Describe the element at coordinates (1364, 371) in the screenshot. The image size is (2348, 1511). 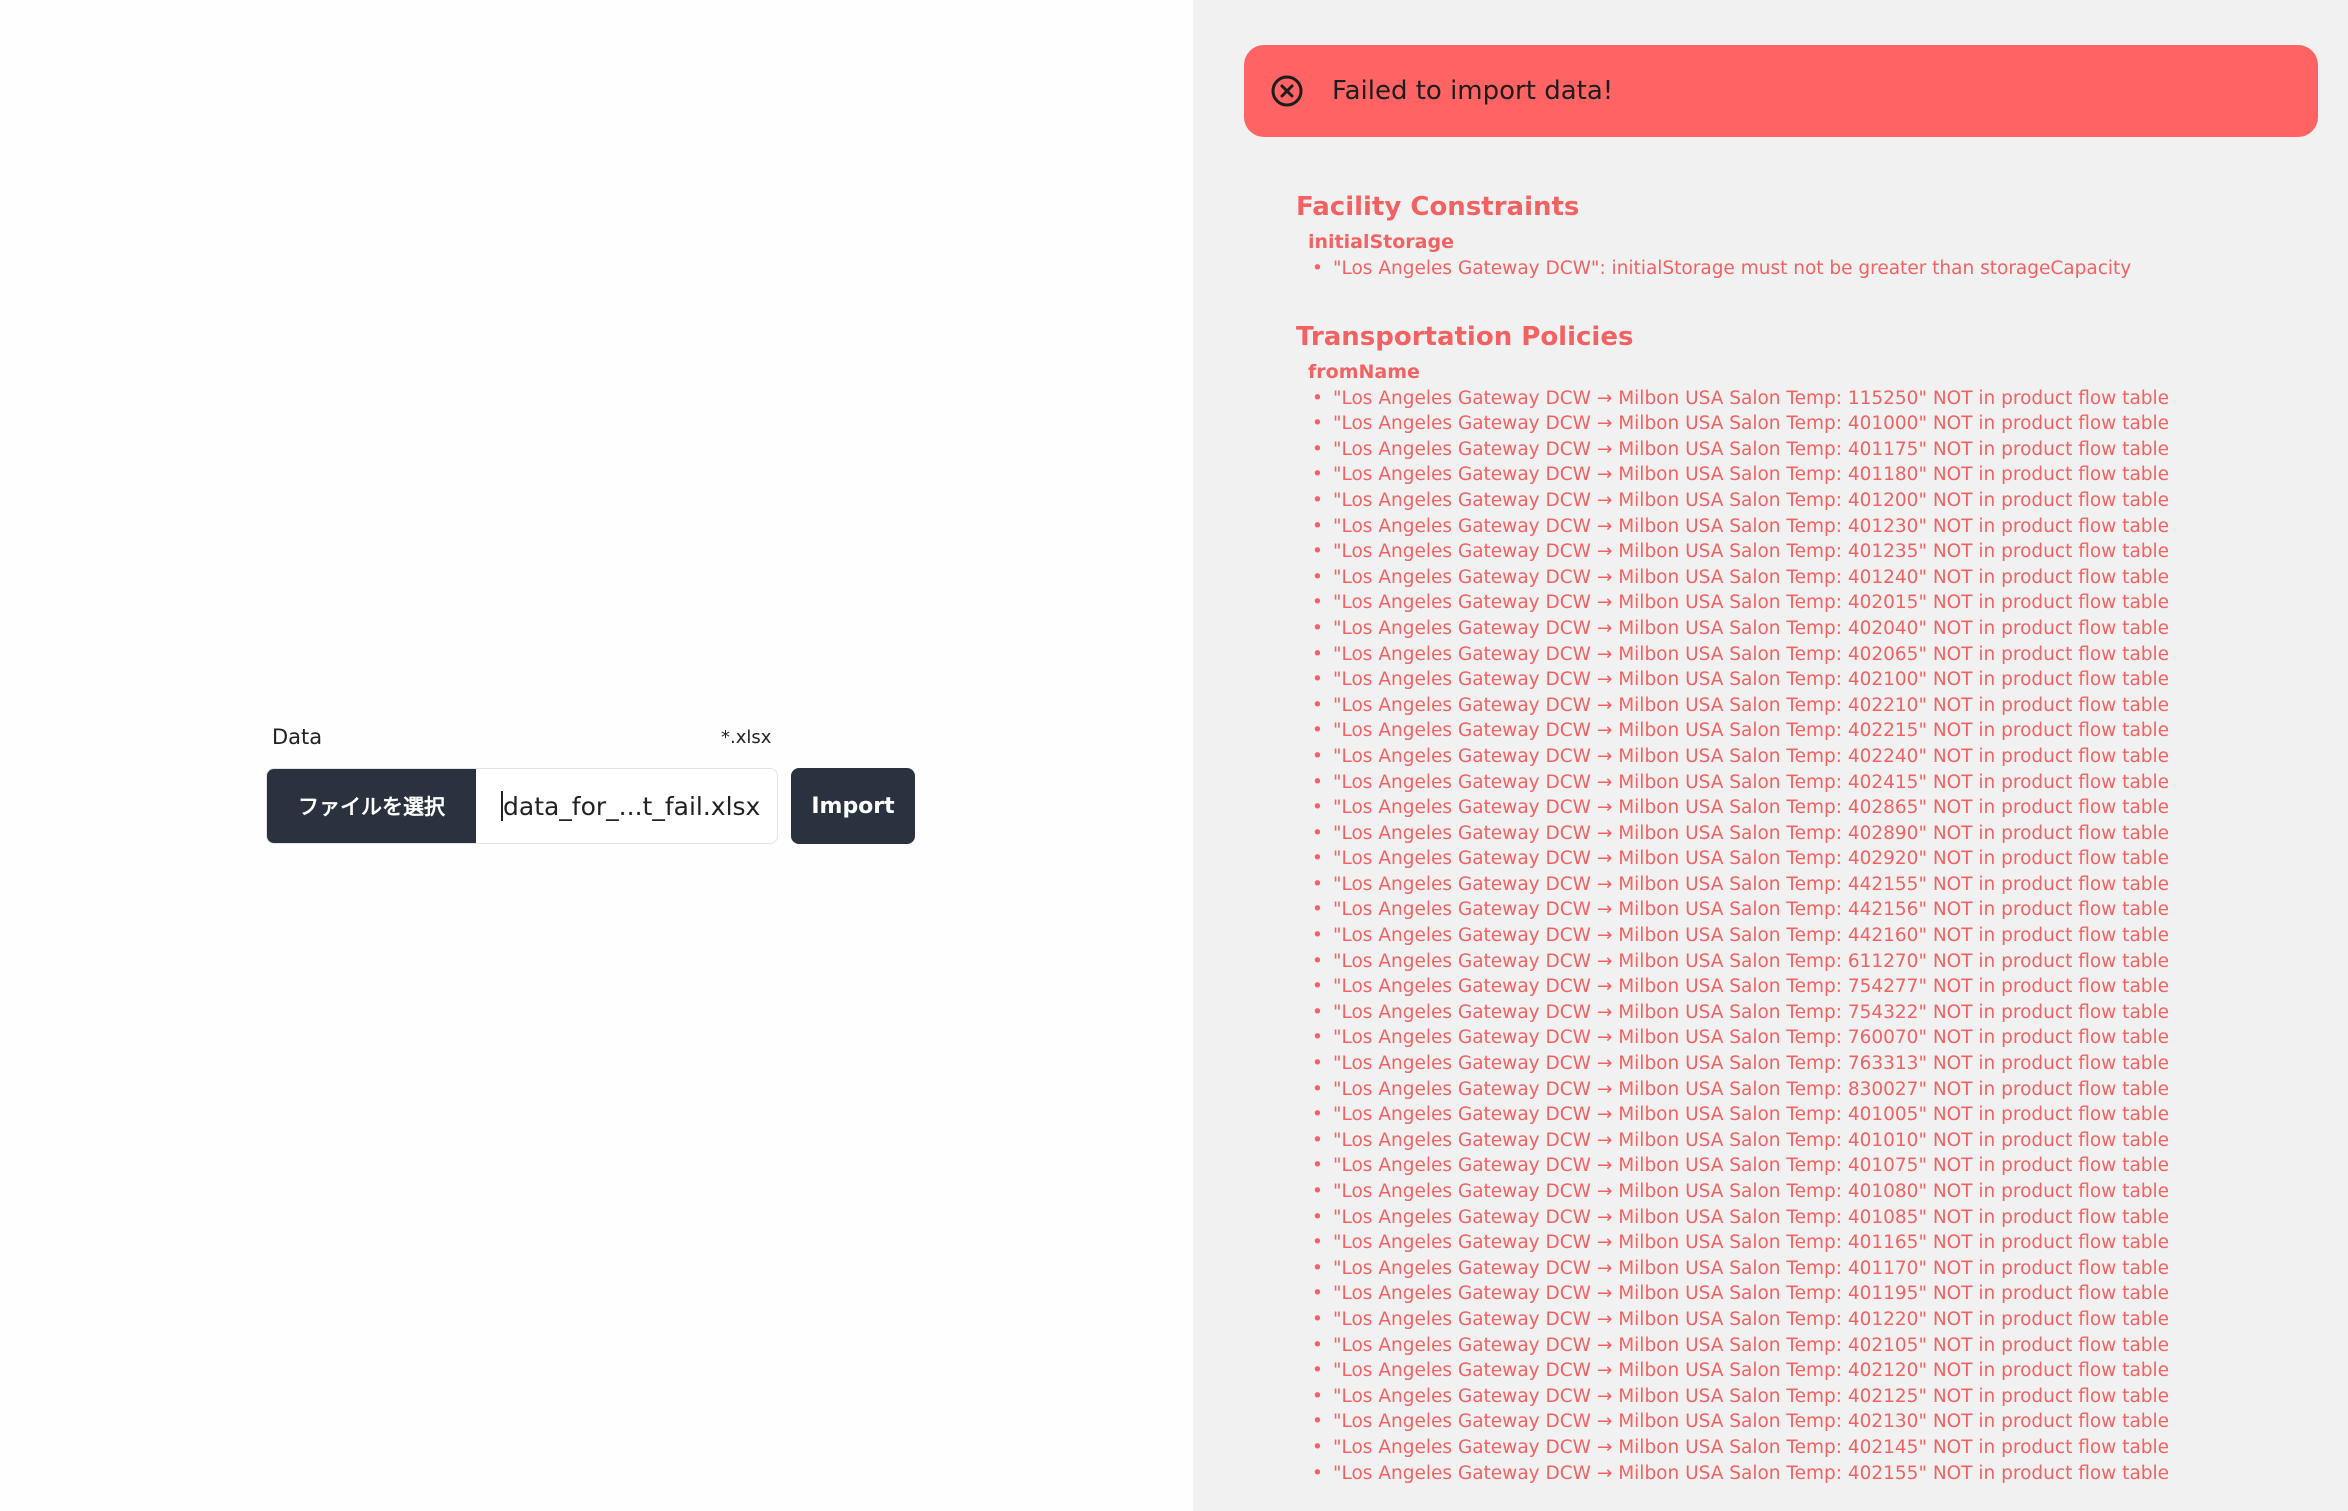
I see `error-field-name: fromName` at that location.